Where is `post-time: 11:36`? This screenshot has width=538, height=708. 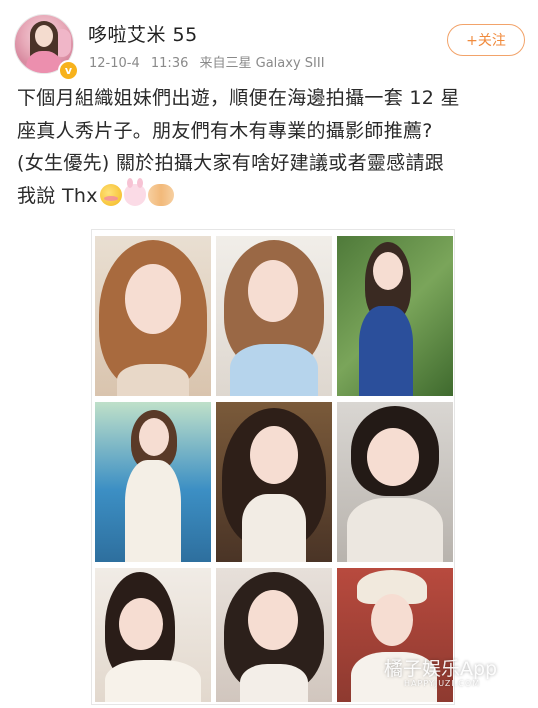 post-time: 11:36 is located at coordinates (169, 63).